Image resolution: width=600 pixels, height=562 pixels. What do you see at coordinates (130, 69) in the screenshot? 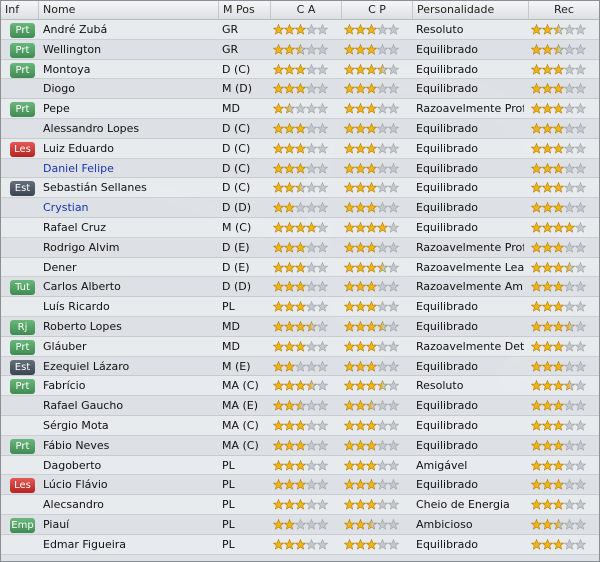
I see `player-name: Montoya` at bounding box center [130, 69].